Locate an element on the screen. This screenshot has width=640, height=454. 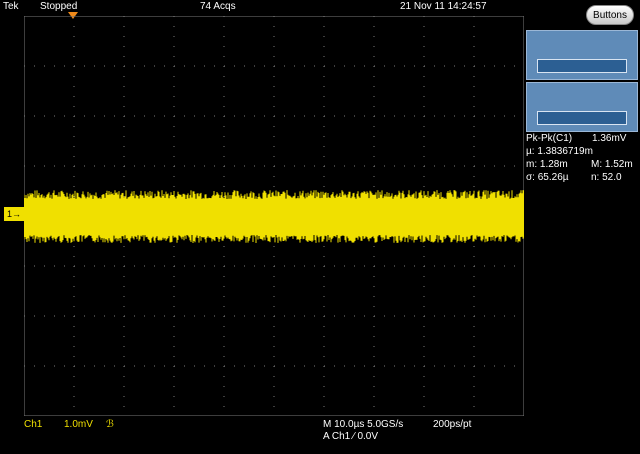
slot-1-field is located at coordinates (582, 66).